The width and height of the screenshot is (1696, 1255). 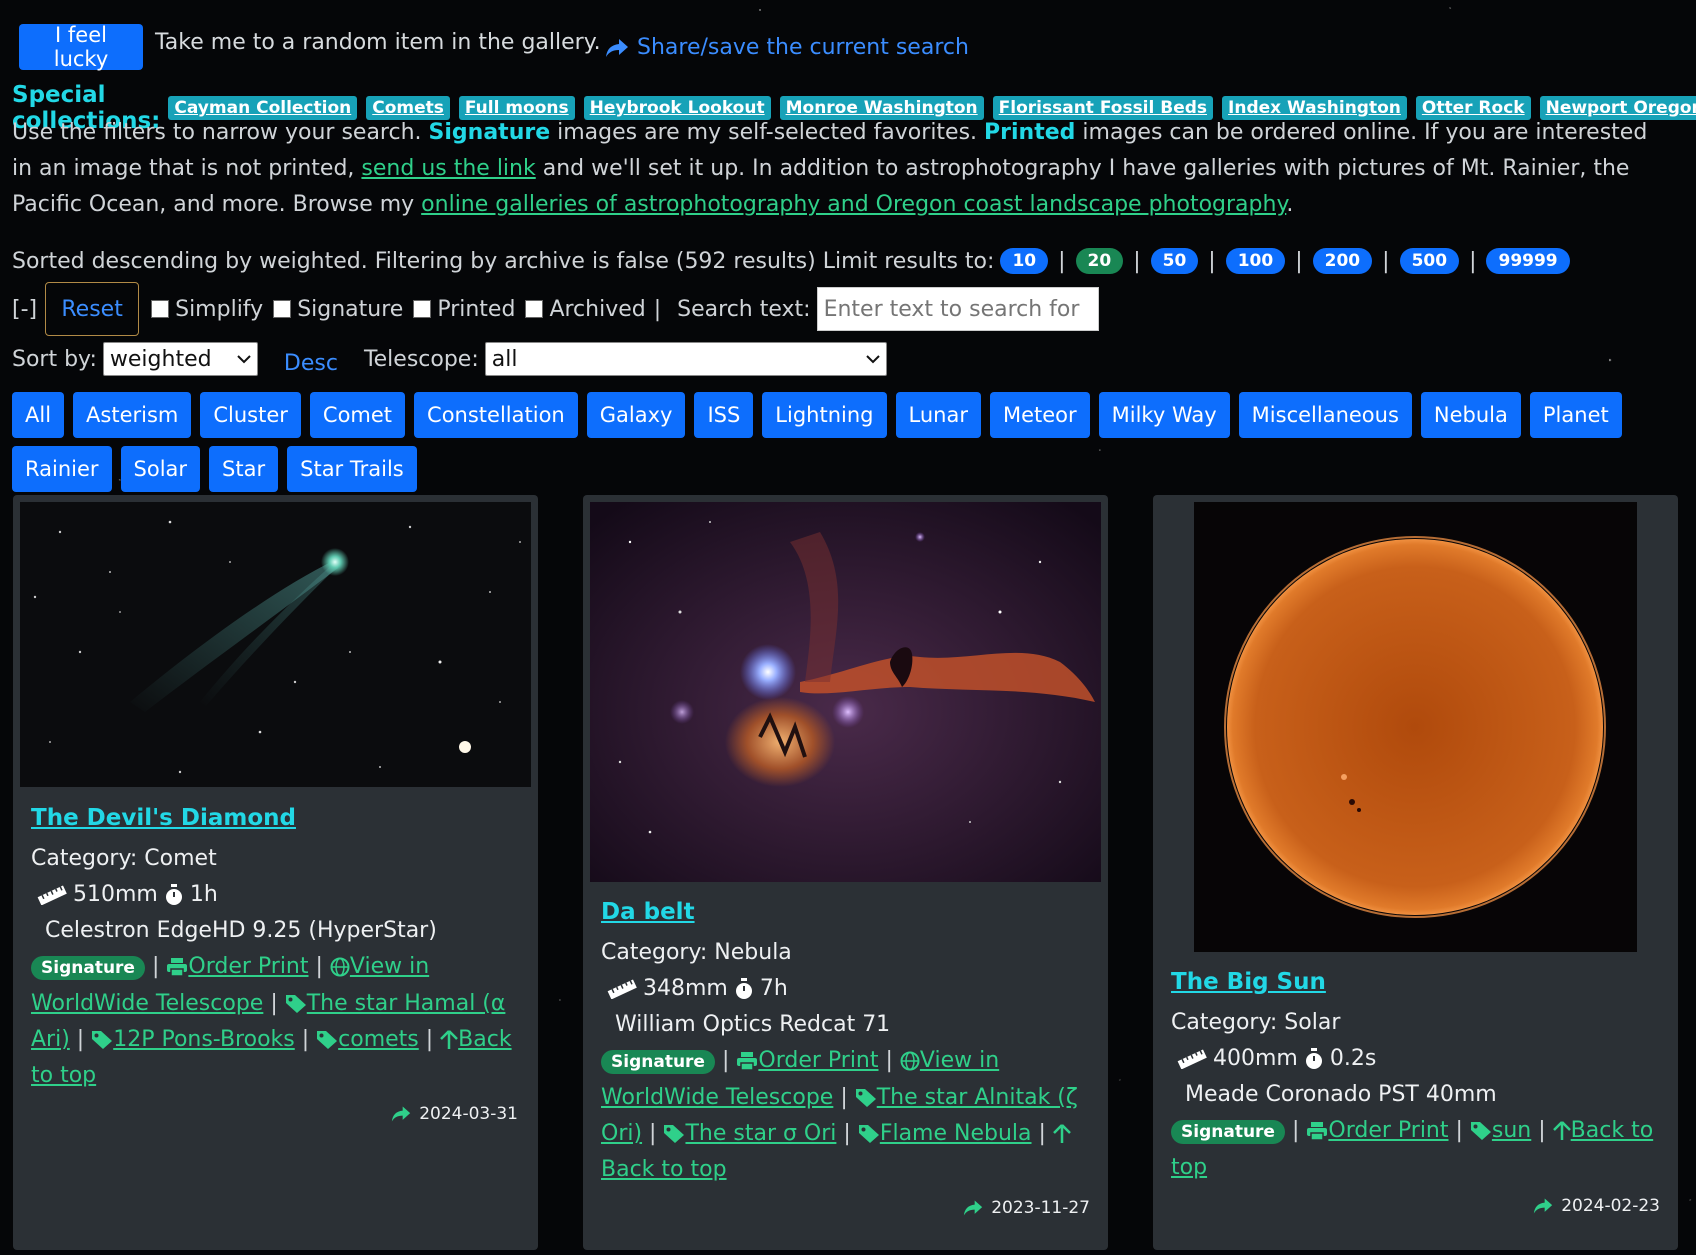 What do you see at coordinates (504, 359) in the screenshot?
I see `telescope-value: all` at bounding box center [504, 359].